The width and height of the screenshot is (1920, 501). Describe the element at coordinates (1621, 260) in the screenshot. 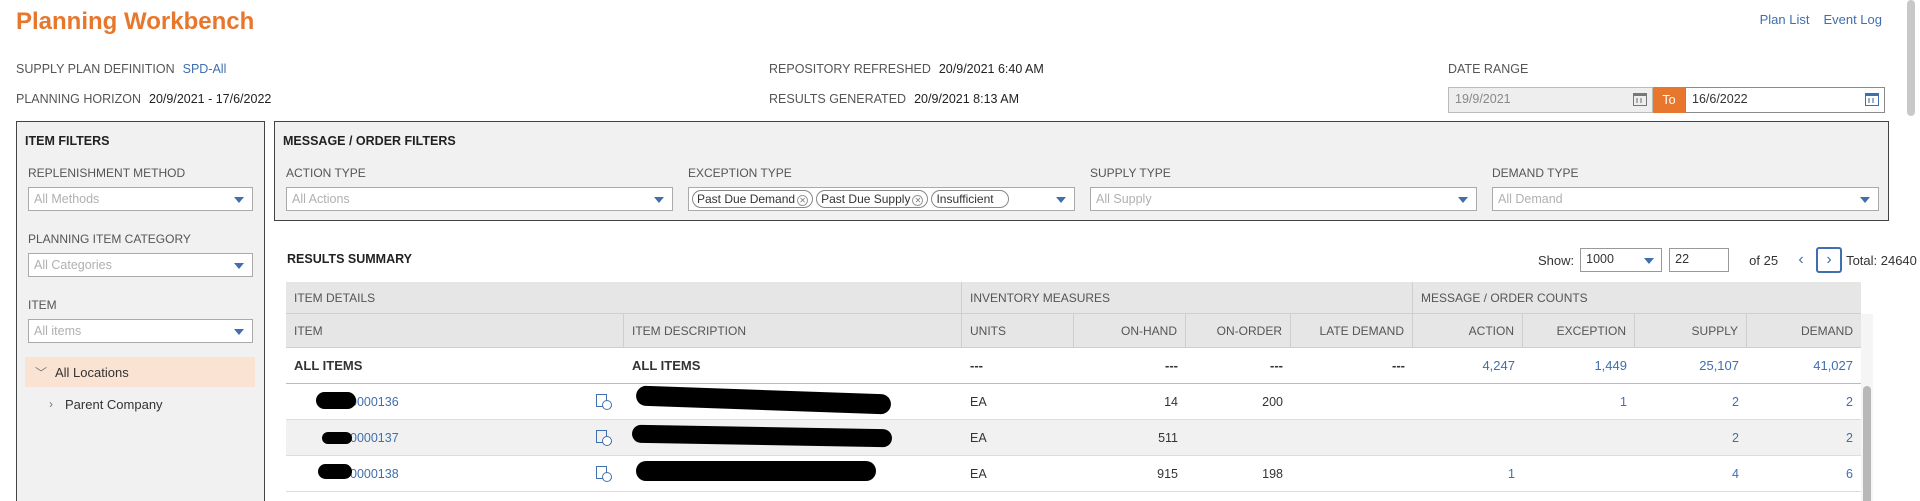

I see `page-size-select: 1000` at that location.